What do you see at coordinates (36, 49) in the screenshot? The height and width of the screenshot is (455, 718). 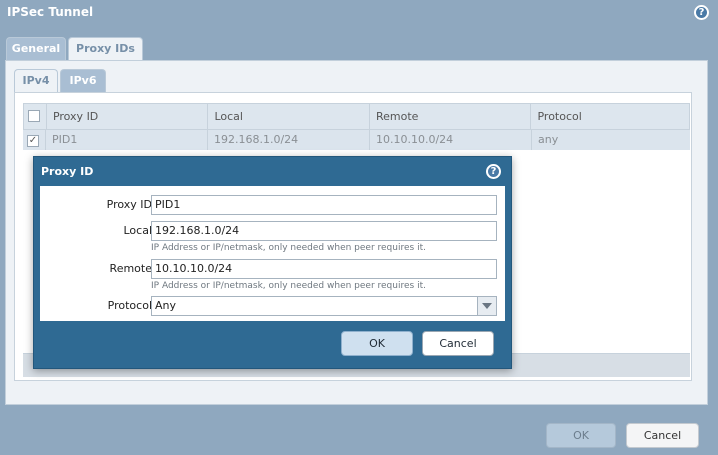 I see `tab-general: General` at bounding box center [36, 49].